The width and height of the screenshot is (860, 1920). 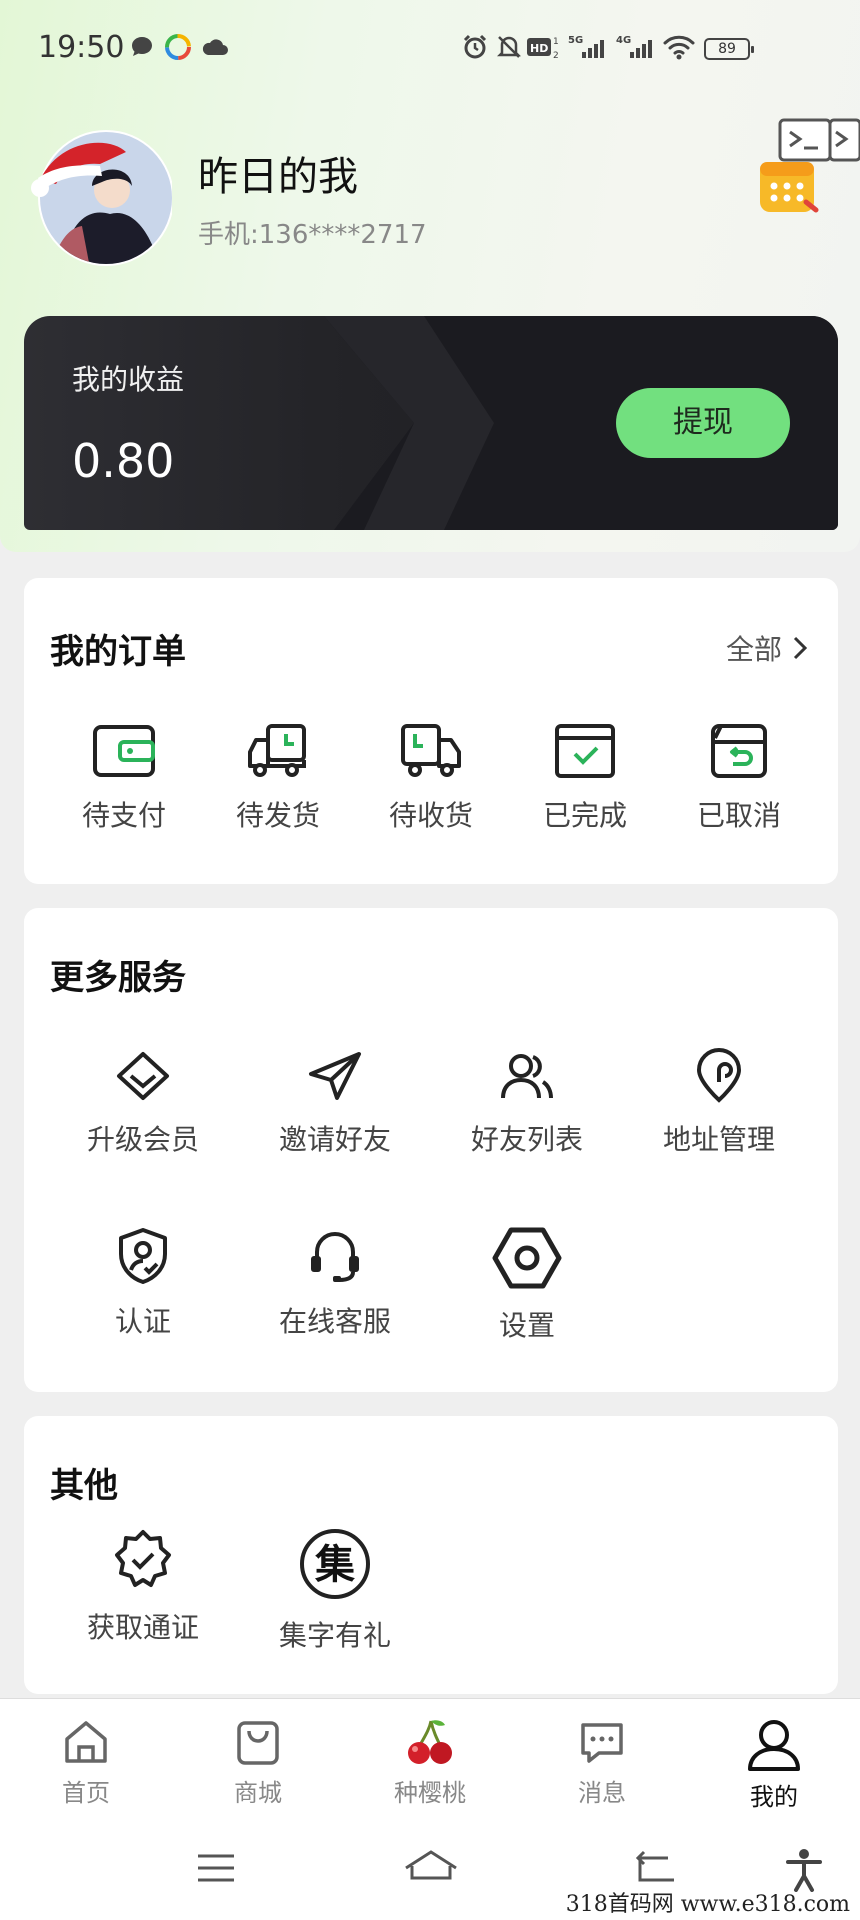 What do you see at coordinates (278, 778) in the screenshot?
I see `order-pending-shipment: 待发货` at bounding box center [278, 778].